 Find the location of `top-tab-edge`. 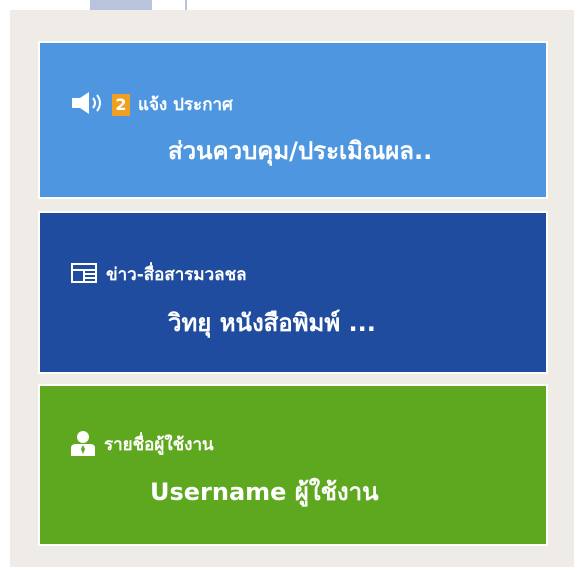

top-tab-edge is located at coordinates (186, 5).